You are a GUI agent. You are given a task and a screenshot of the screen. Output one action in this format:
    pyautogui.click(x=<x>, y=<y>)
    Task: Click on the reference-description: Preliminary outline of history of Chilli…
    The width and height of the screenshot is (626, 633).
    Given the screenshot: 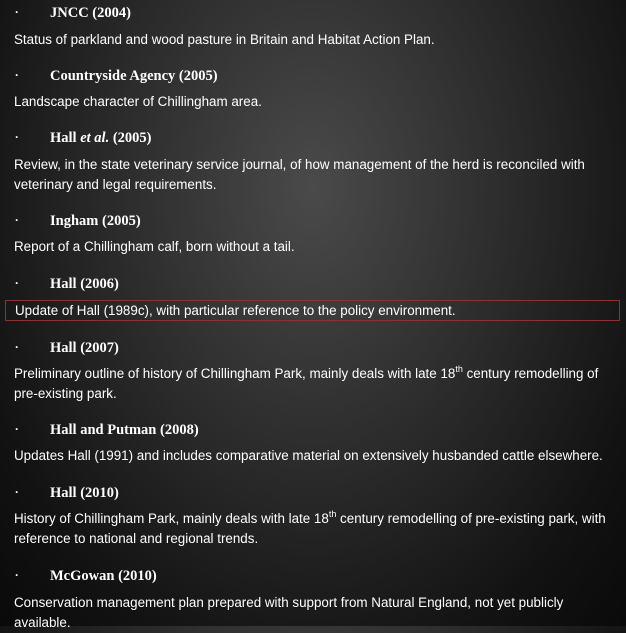 What is the action you would take?
    pyautogui.click(x=314, y=384)
    